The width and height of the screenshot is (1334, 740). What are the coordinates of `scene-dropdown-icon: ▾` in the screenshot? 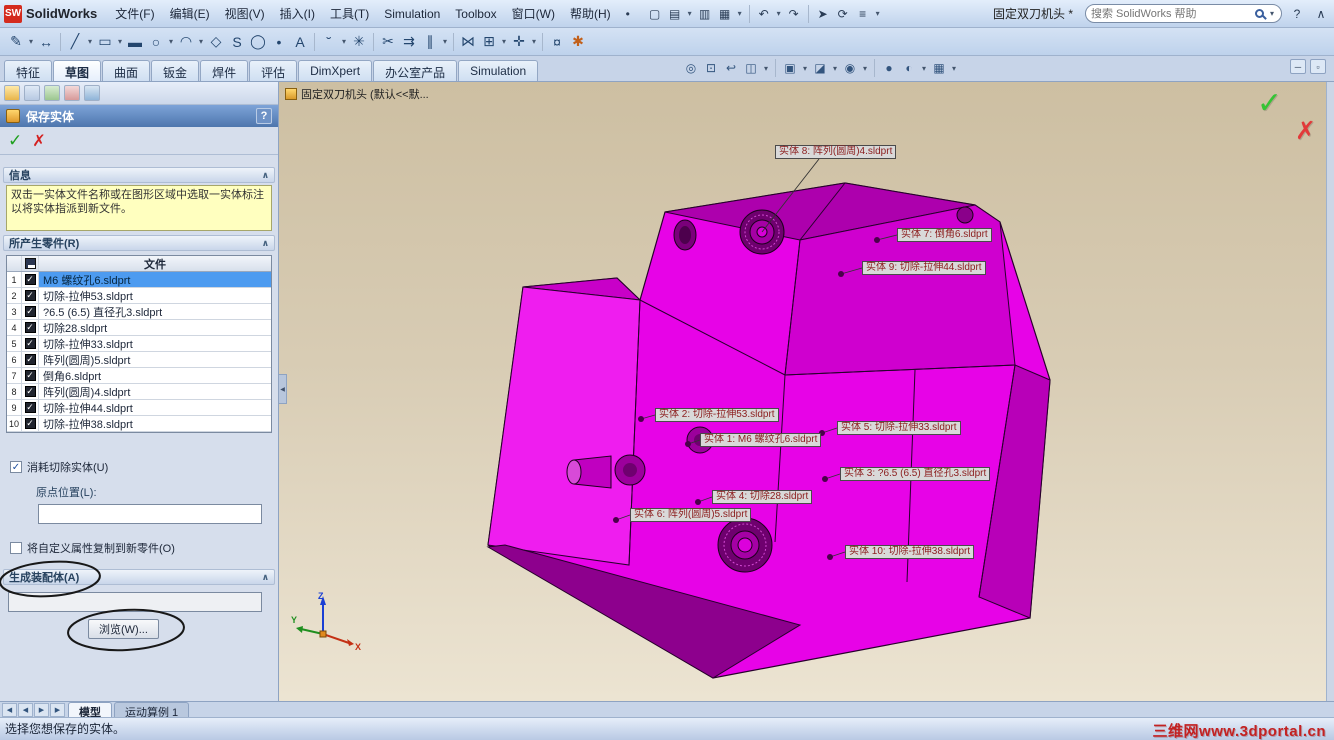 It's located at (924, 68).